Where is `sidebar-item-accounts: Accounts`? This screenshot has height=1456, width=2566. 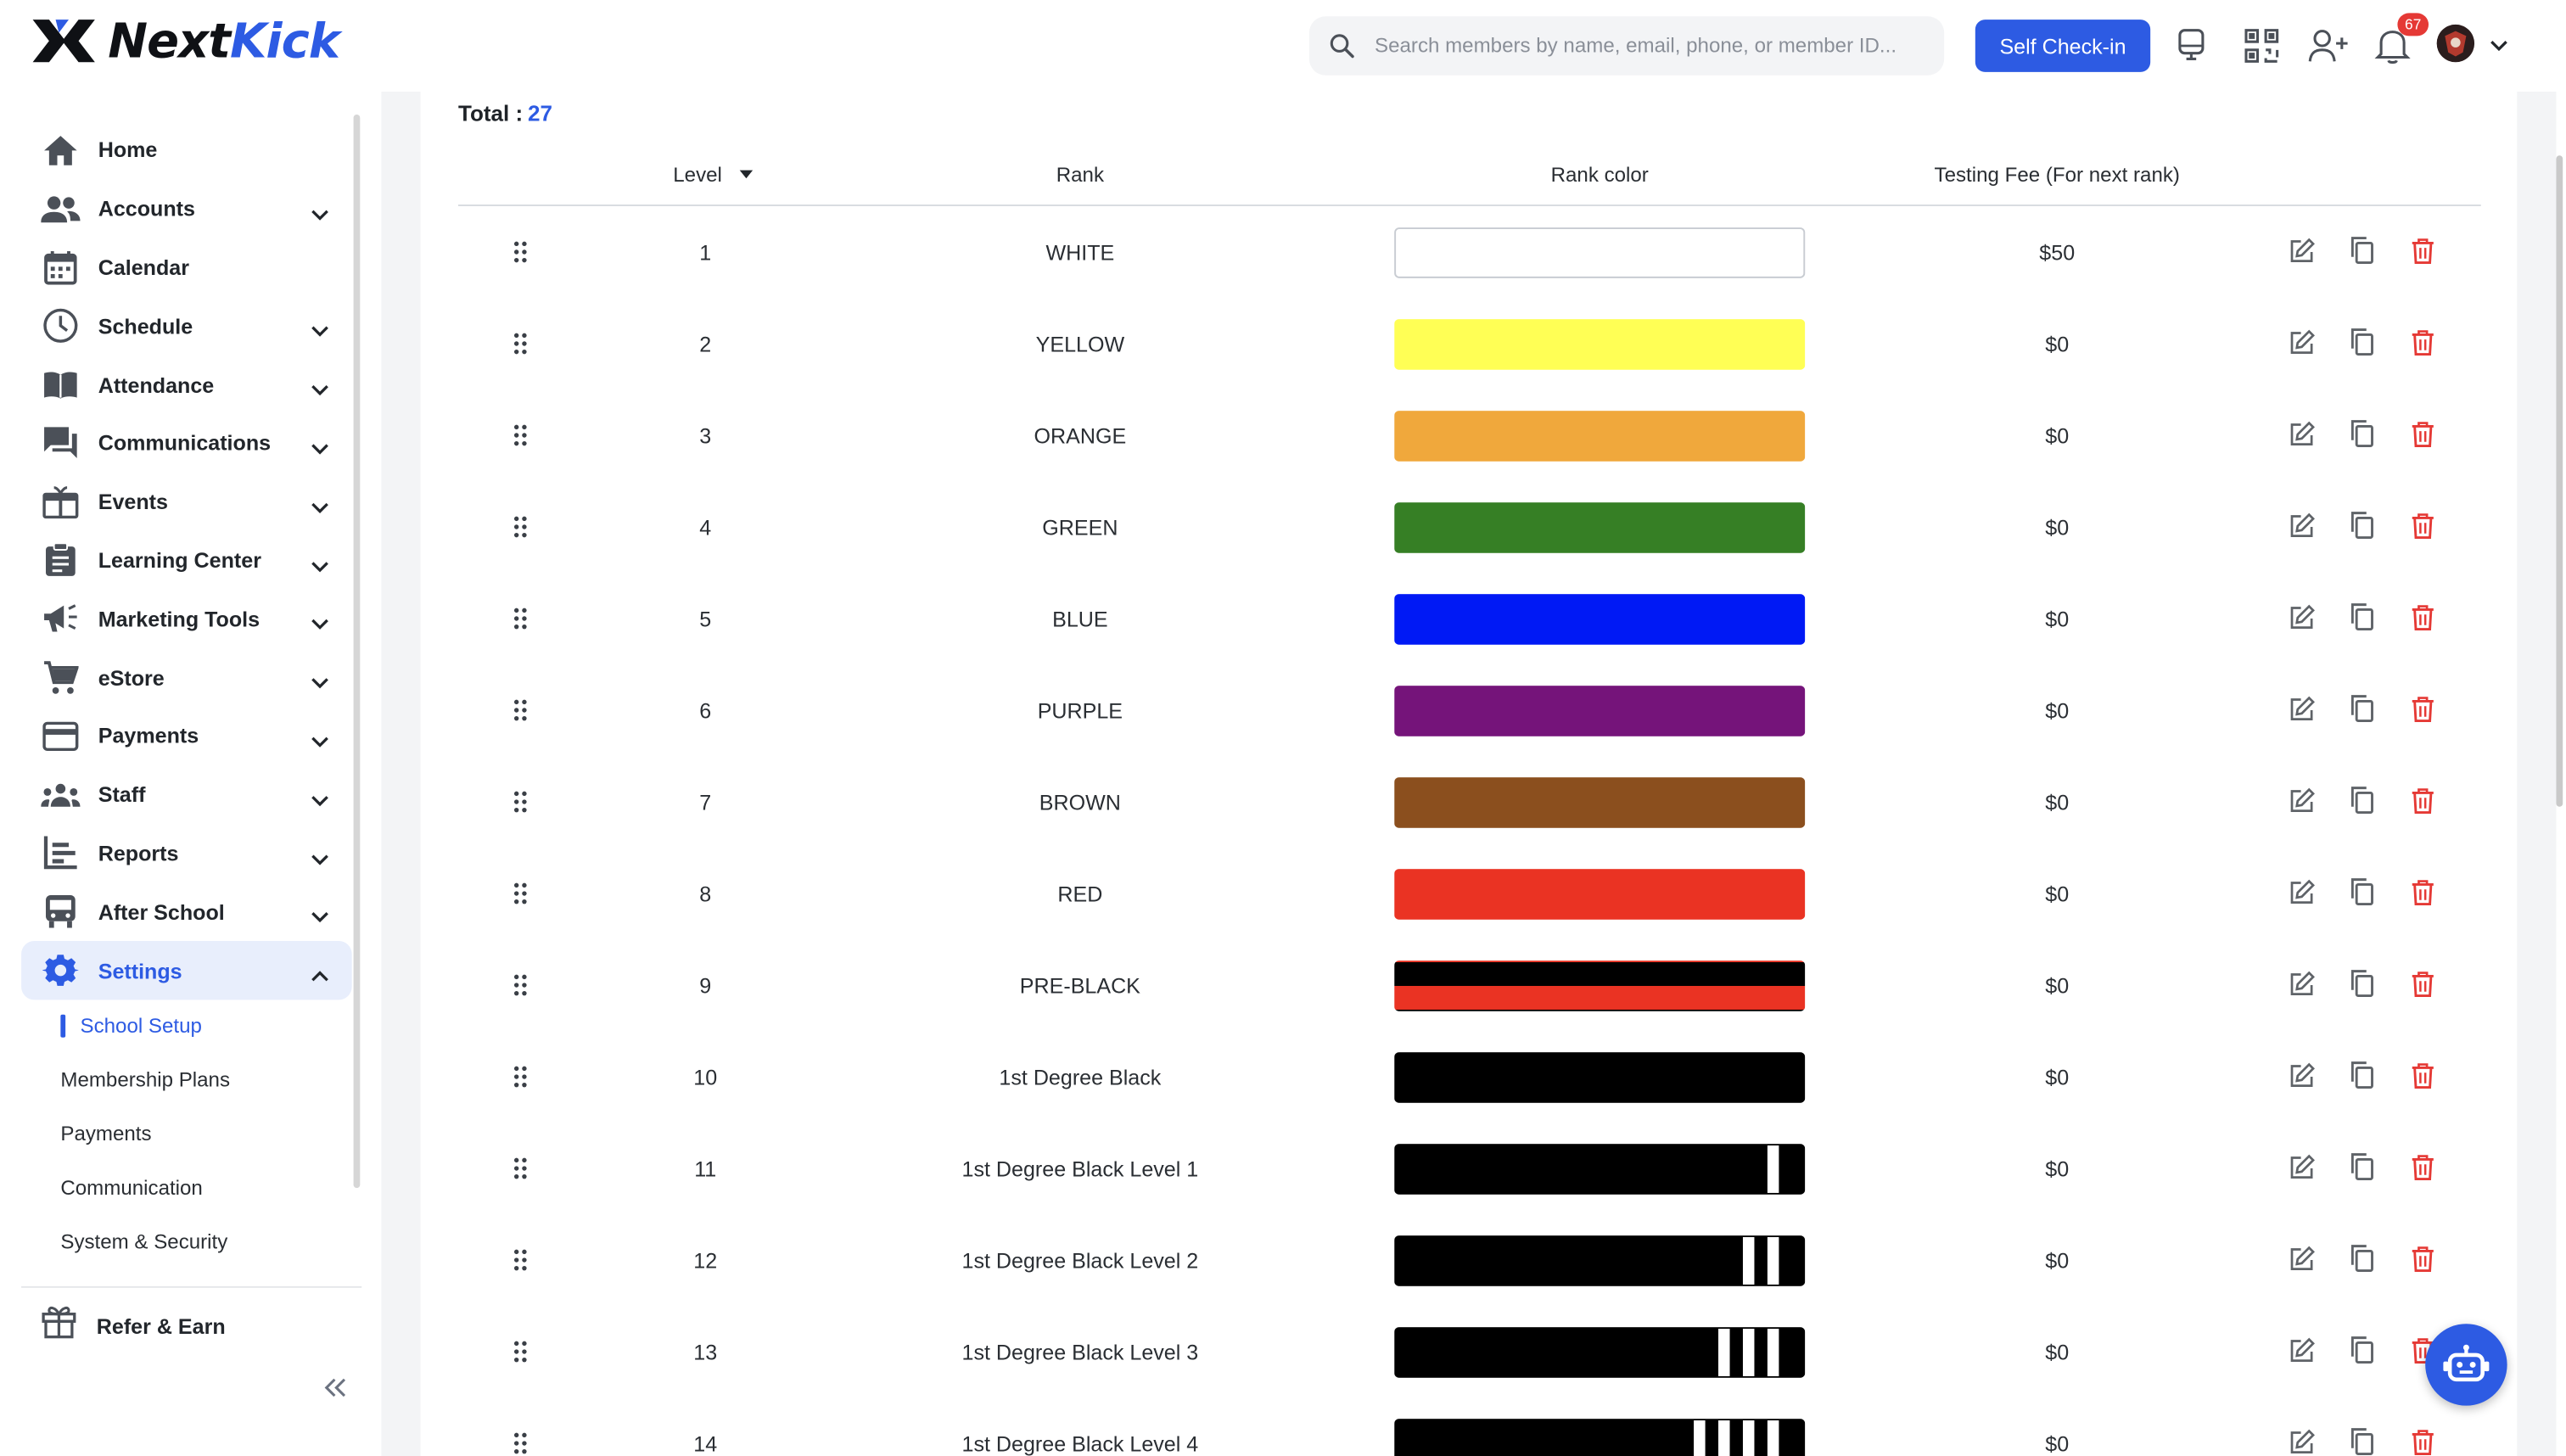 sidebar-item-accounts: Accounts is located at coordinates (186, 209).